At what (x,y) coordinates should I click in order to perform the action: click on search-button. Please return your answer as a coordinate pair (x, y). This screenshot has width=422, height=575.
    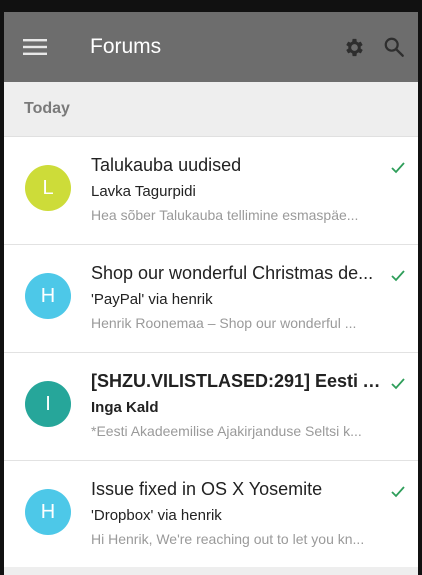
    Looking at the image, I should click on (394, 47).